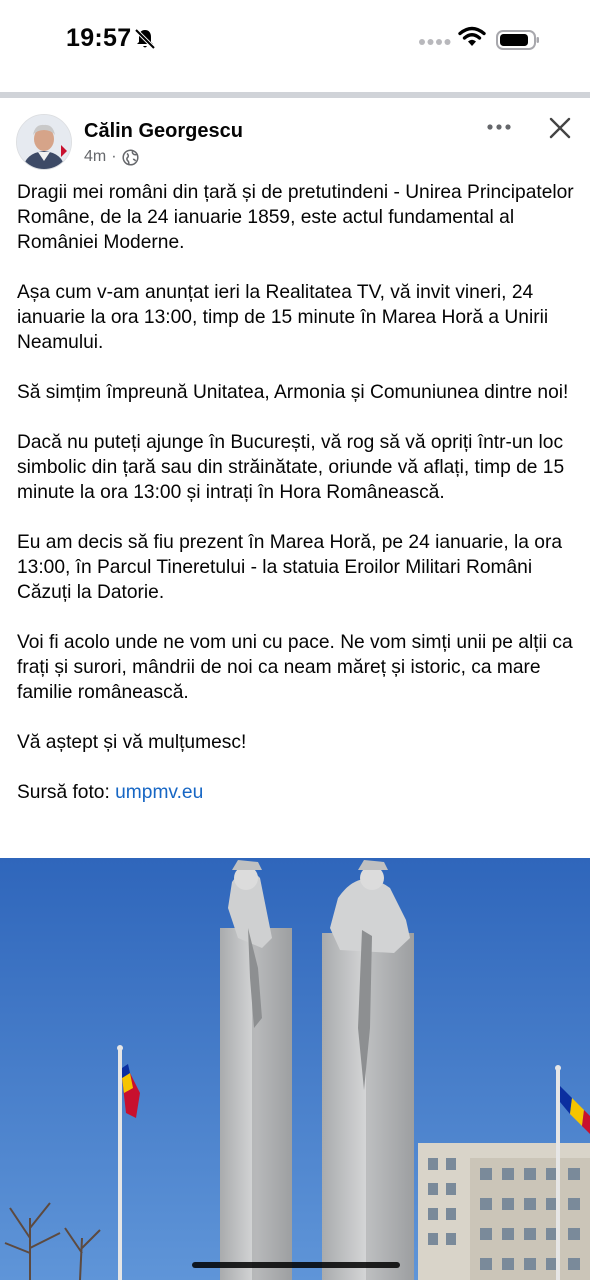 The image size is (590, 1280). What do you see at coordinates (504, 1211) in the screenshot?
I see `apartment-building` at bounding box center [504, 1211].